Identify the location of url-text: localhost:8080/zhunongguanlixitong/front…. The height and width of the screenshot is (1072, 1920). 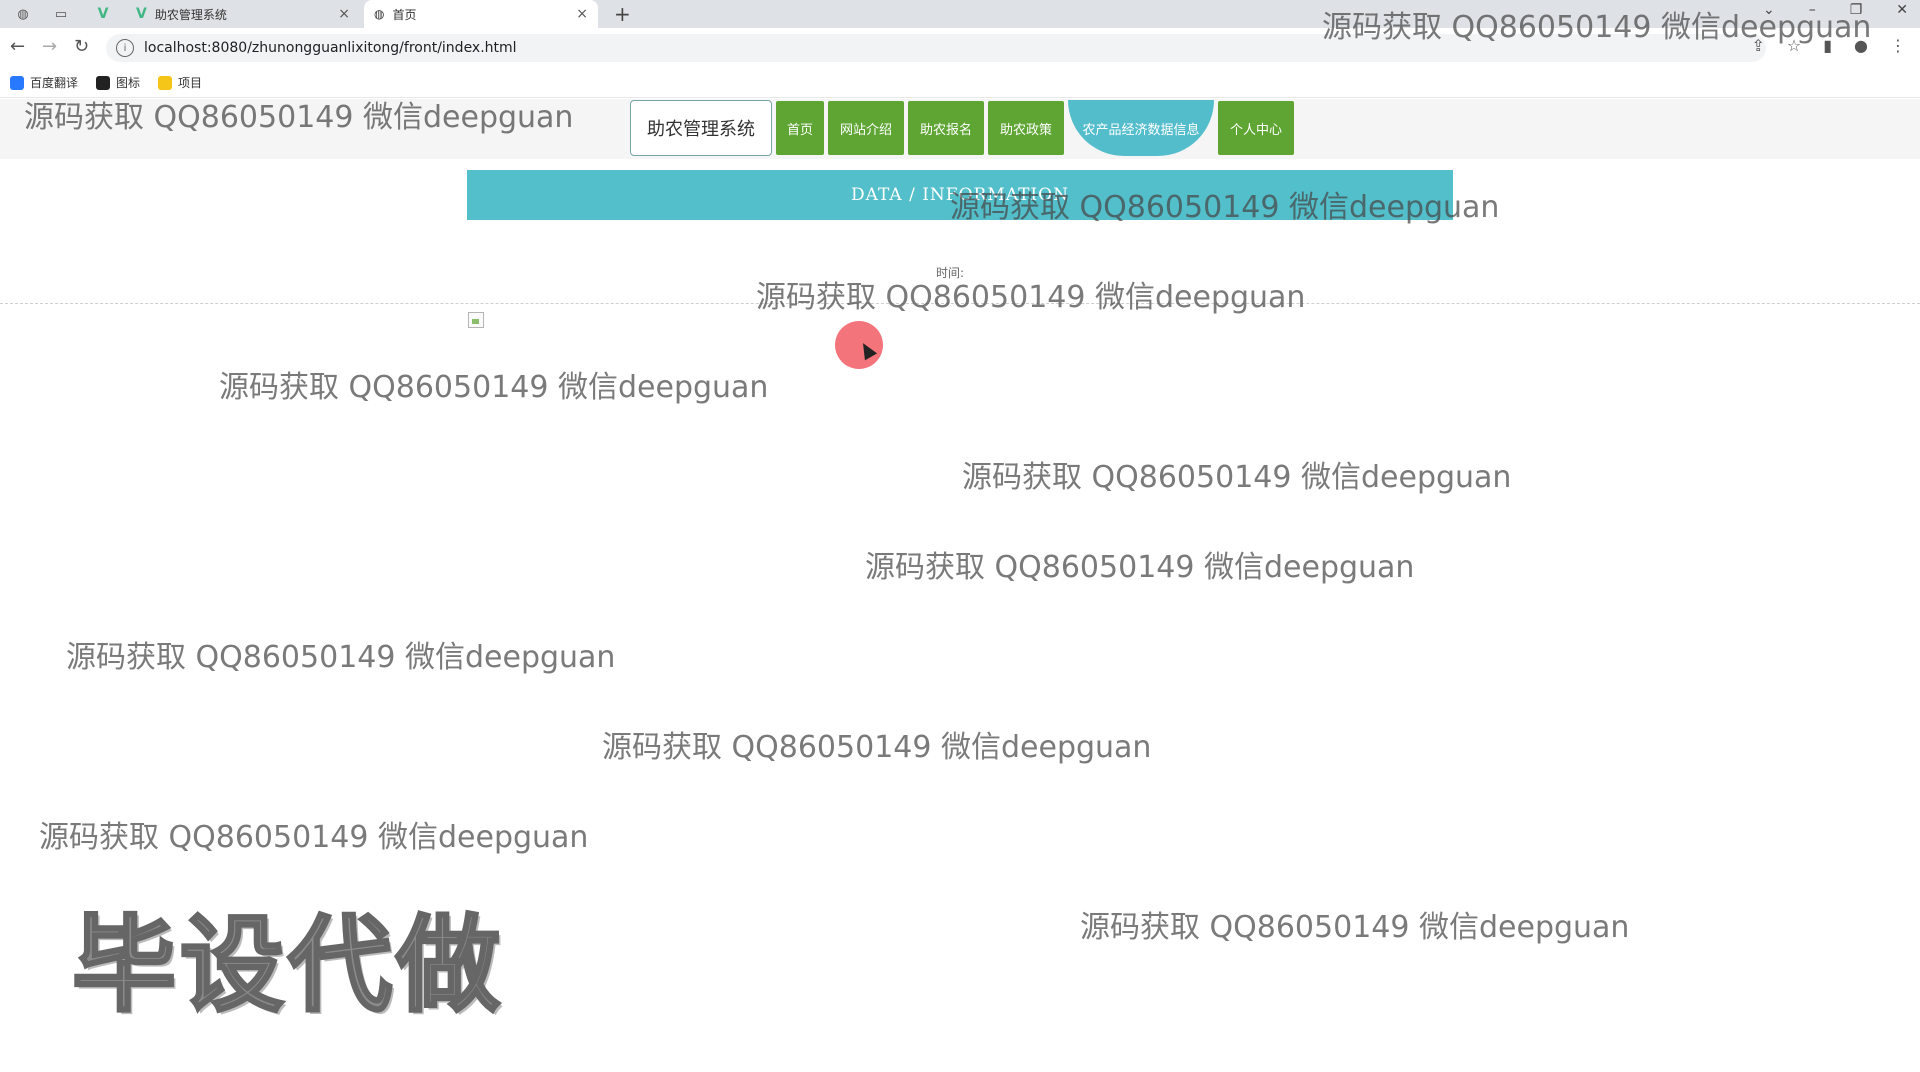
(330, 48).